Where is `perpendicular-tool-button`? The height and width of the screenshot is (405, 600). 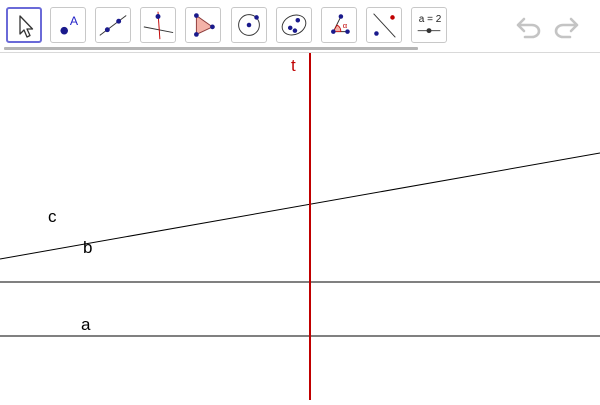
perpendicular-tool-button is located at coordinates (158, 25).